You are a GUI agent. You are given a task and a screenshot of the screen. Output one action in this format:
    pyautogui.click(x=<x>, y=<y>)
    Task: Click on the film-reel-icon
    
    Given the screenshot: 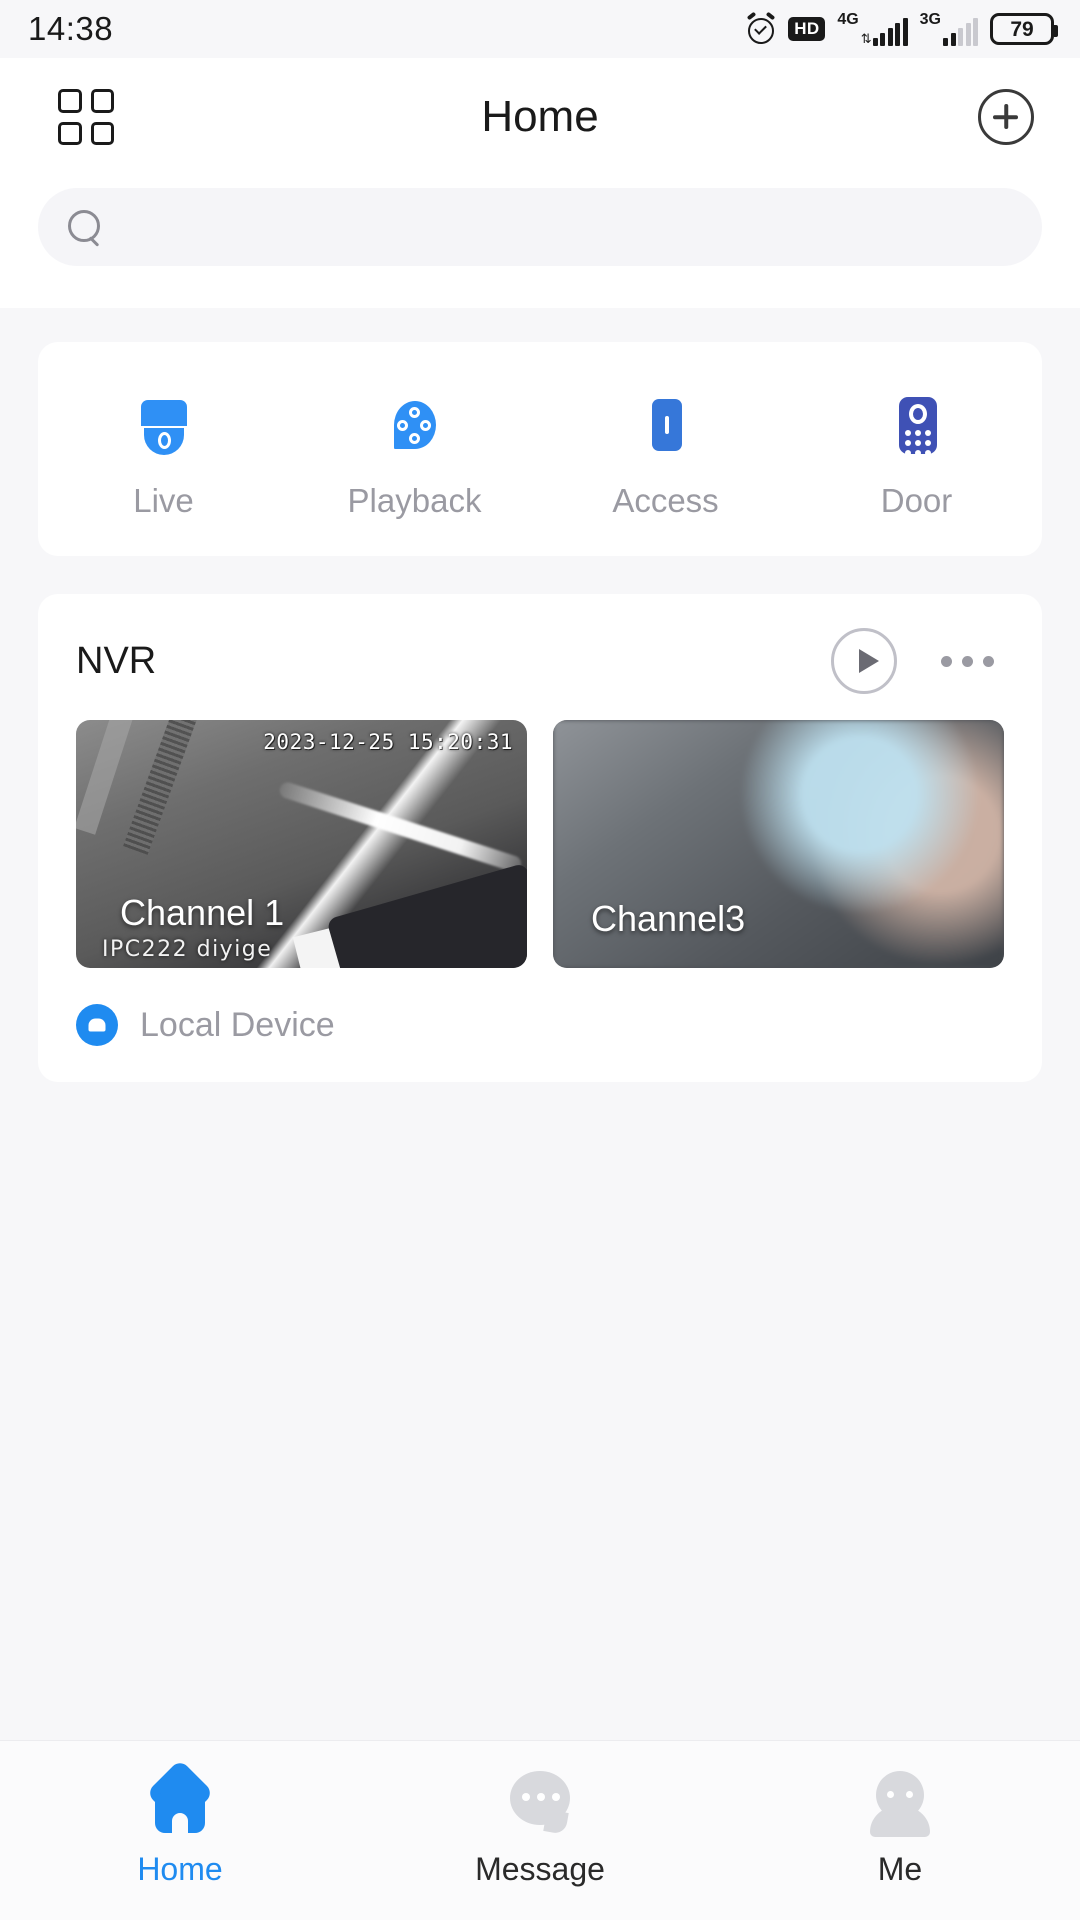 What is the action you would take?
    pyautogui.click(x=415, y=425)
    